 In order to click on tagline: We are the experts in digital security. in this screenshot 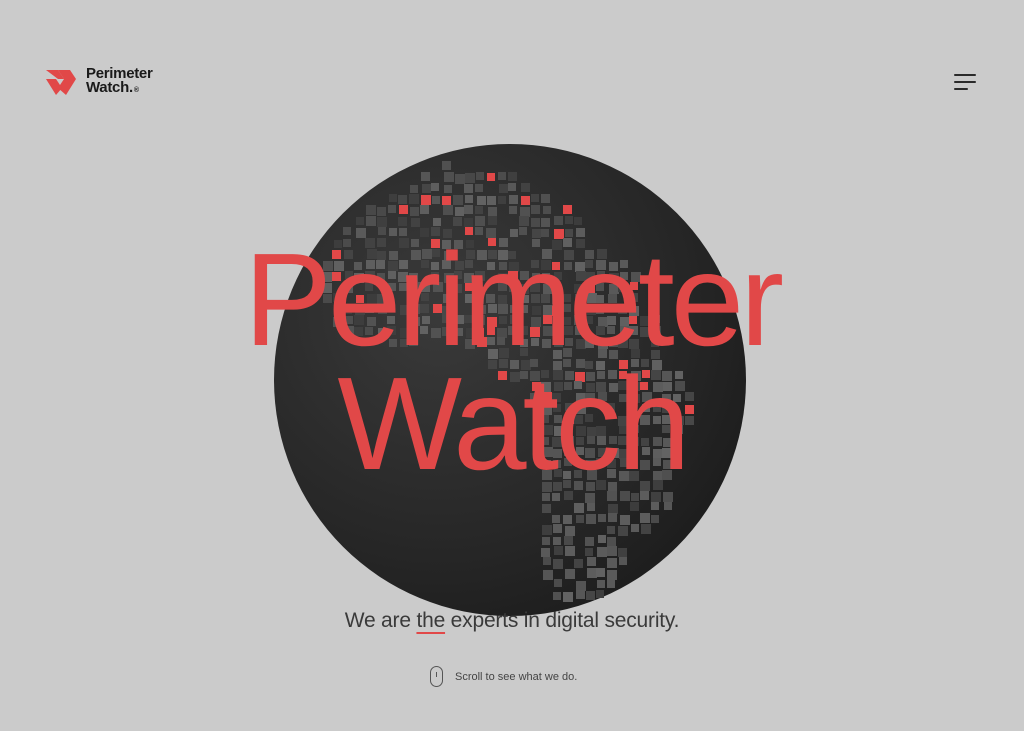, I will do `click(512, 621)`.